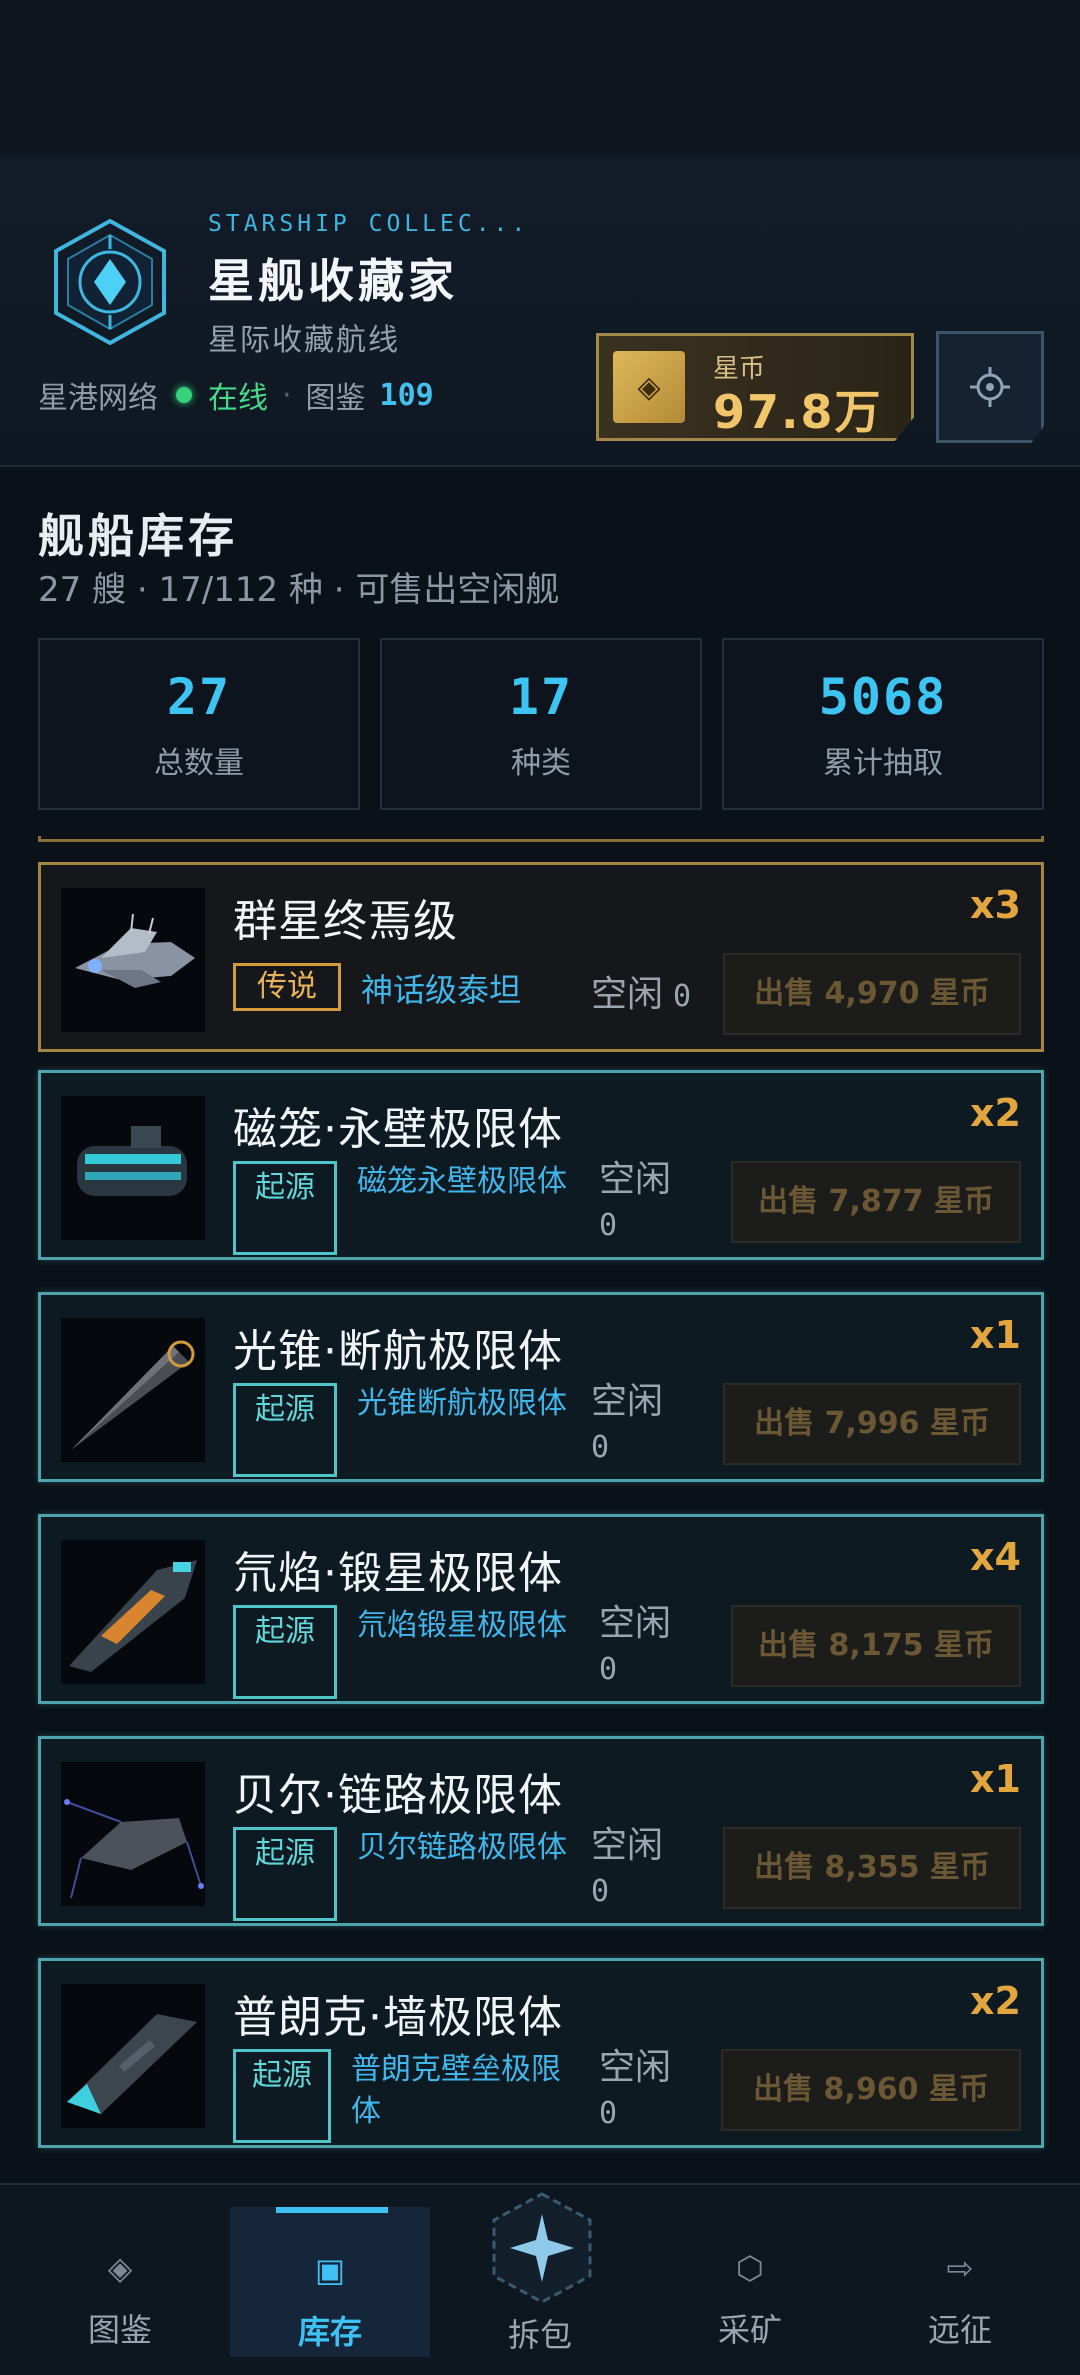 This screenshot has height=2375, width=1080. Describe the element at coordinates (959, 2330) in the screenshot. I see `nav-label: 远征` at that location.